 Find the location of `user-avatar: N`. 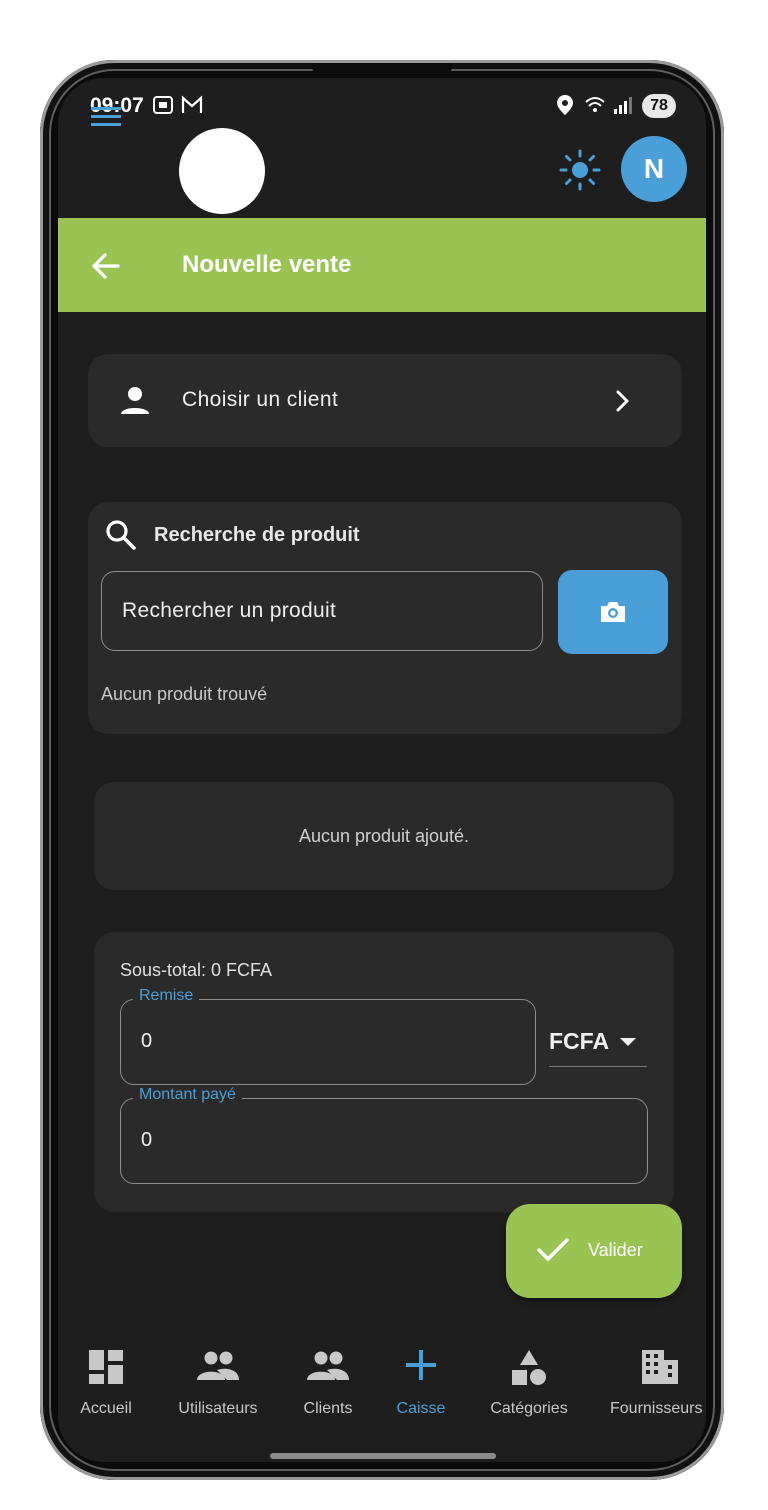

user-avatar: N is located at coordinates (654, 169).